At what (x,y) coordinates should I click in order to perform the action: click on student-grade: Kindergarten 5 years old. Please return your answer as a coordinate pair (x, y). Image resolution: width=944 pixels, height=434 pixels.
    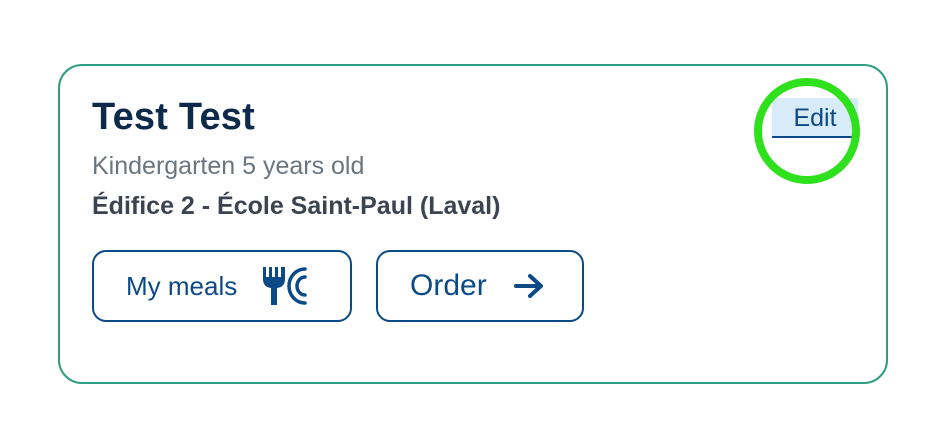
    Looking at the image, I should click on (228, 166).